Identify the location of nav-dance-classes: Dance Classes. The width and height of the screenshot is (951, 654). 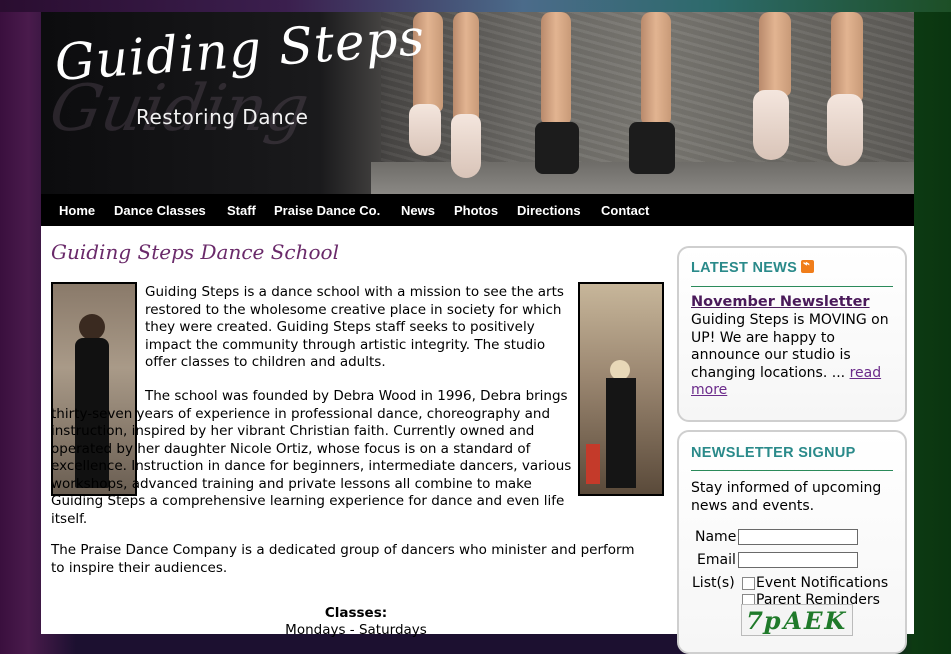
(160, 210).